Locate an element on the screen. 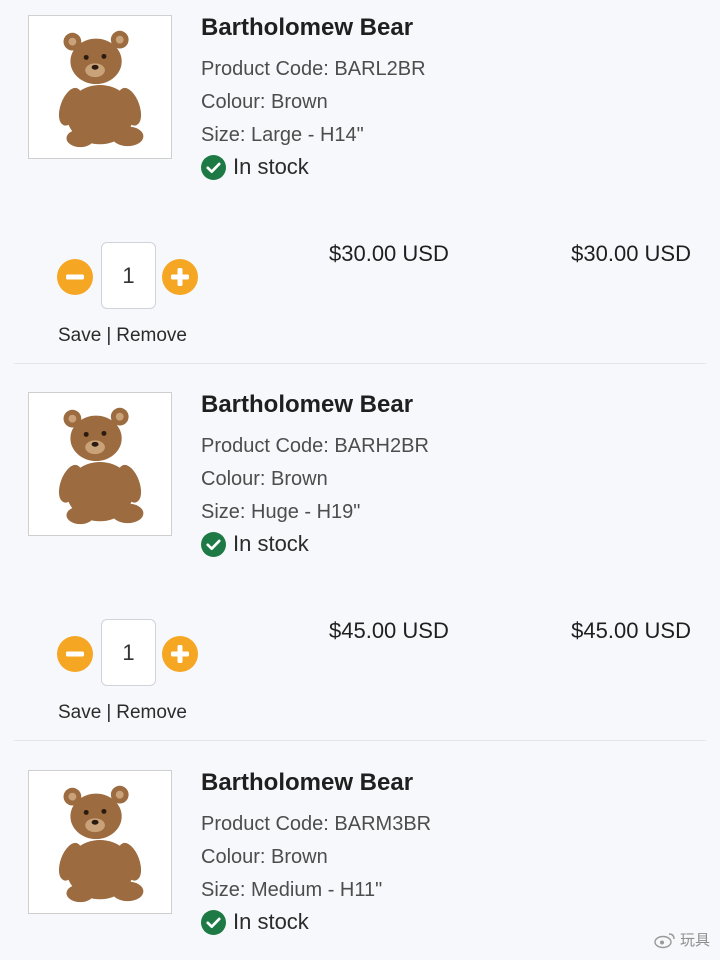 This screenshot has width=720, height=960. watermark-text: 玩具 is located at coordinates (694, 940).